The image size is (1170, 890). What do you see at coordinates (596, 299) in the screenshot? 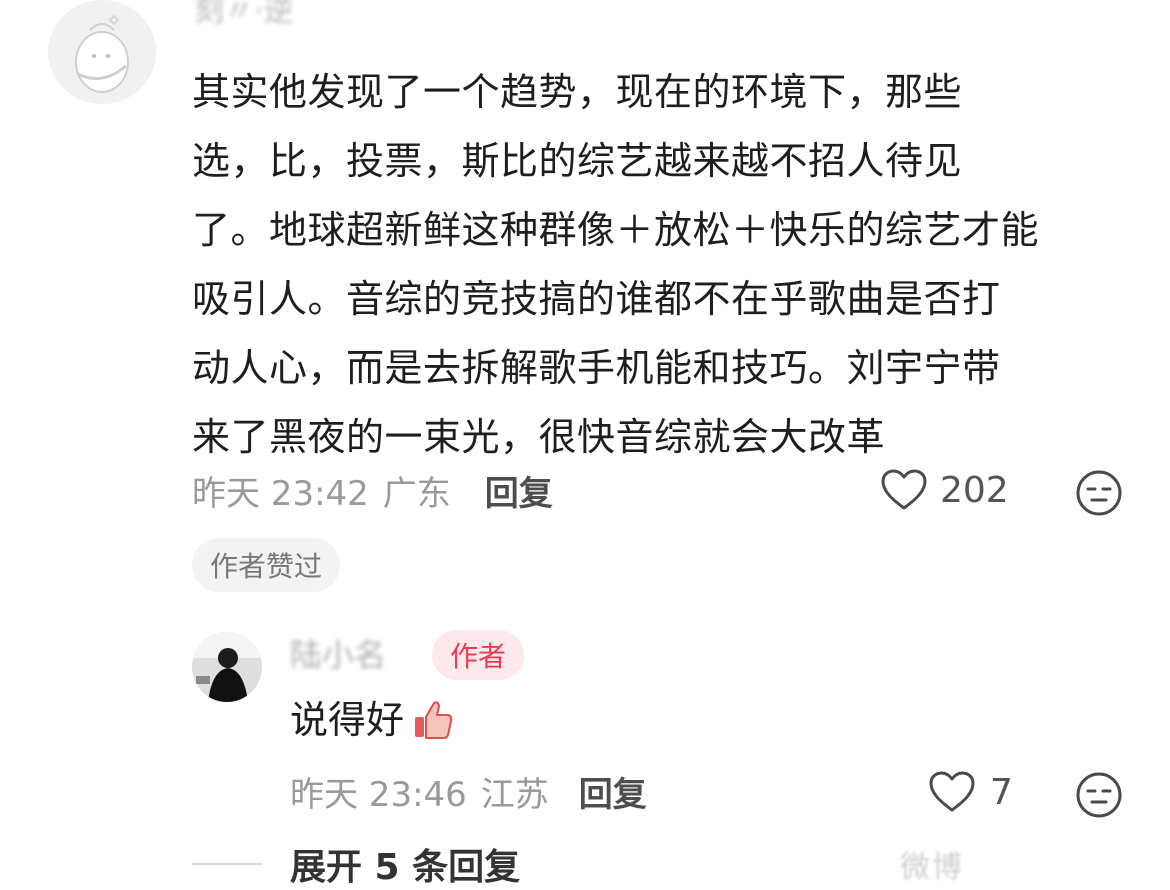
I see `comment-line: 吸引人。音综的竞技搞的谁都不在乎歌曲是否打` at bounding box center [596, 299].